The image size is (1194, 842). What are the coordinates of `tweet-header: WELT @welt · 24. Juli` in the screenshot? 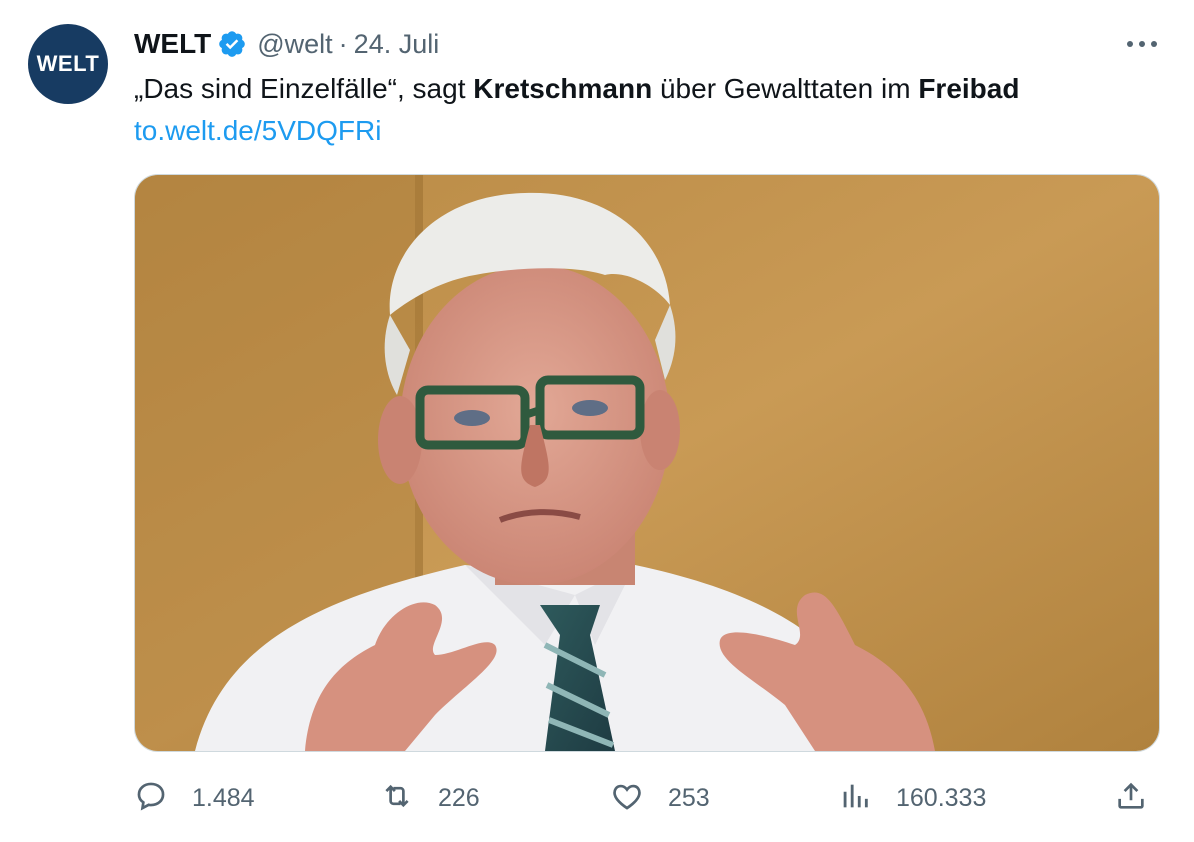 It's located at (286, 44).